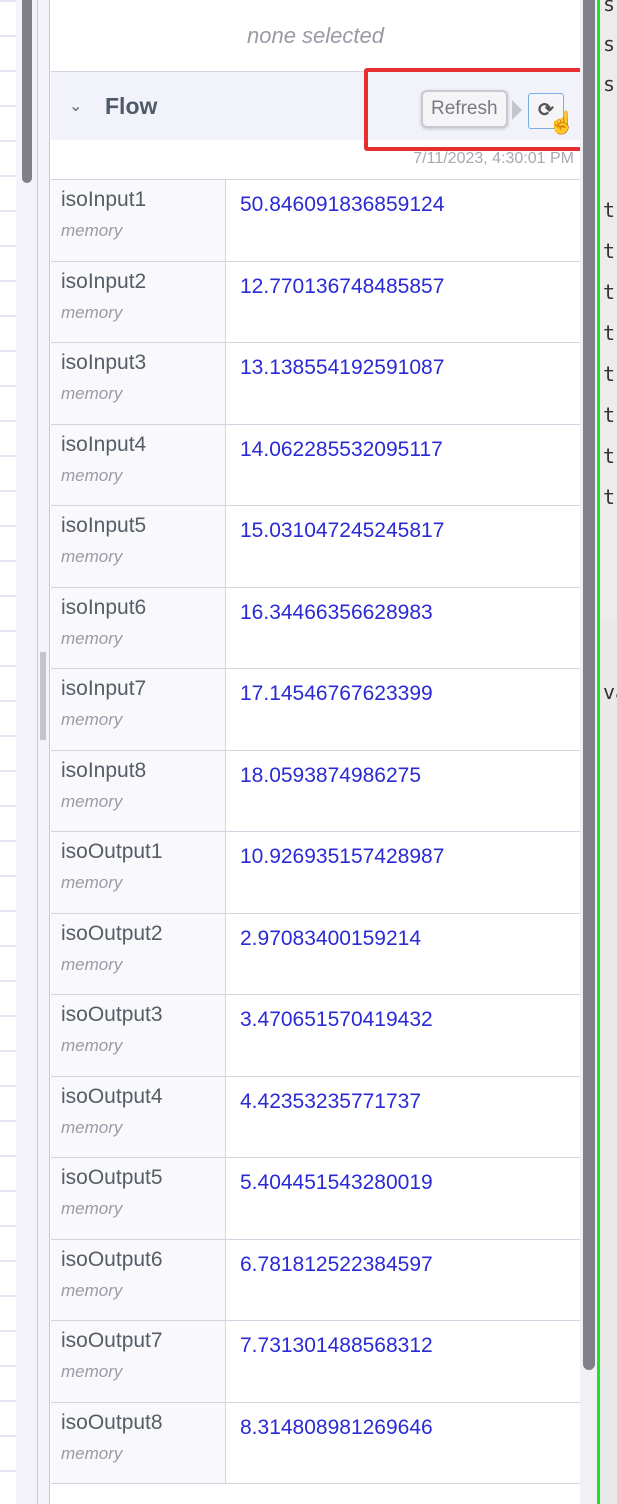 This screenshot has width=617, height=1504. Describe the element at coordinates (562, 122) in the screenshot. I see `hand-cursor-icon: ☝` at that location.